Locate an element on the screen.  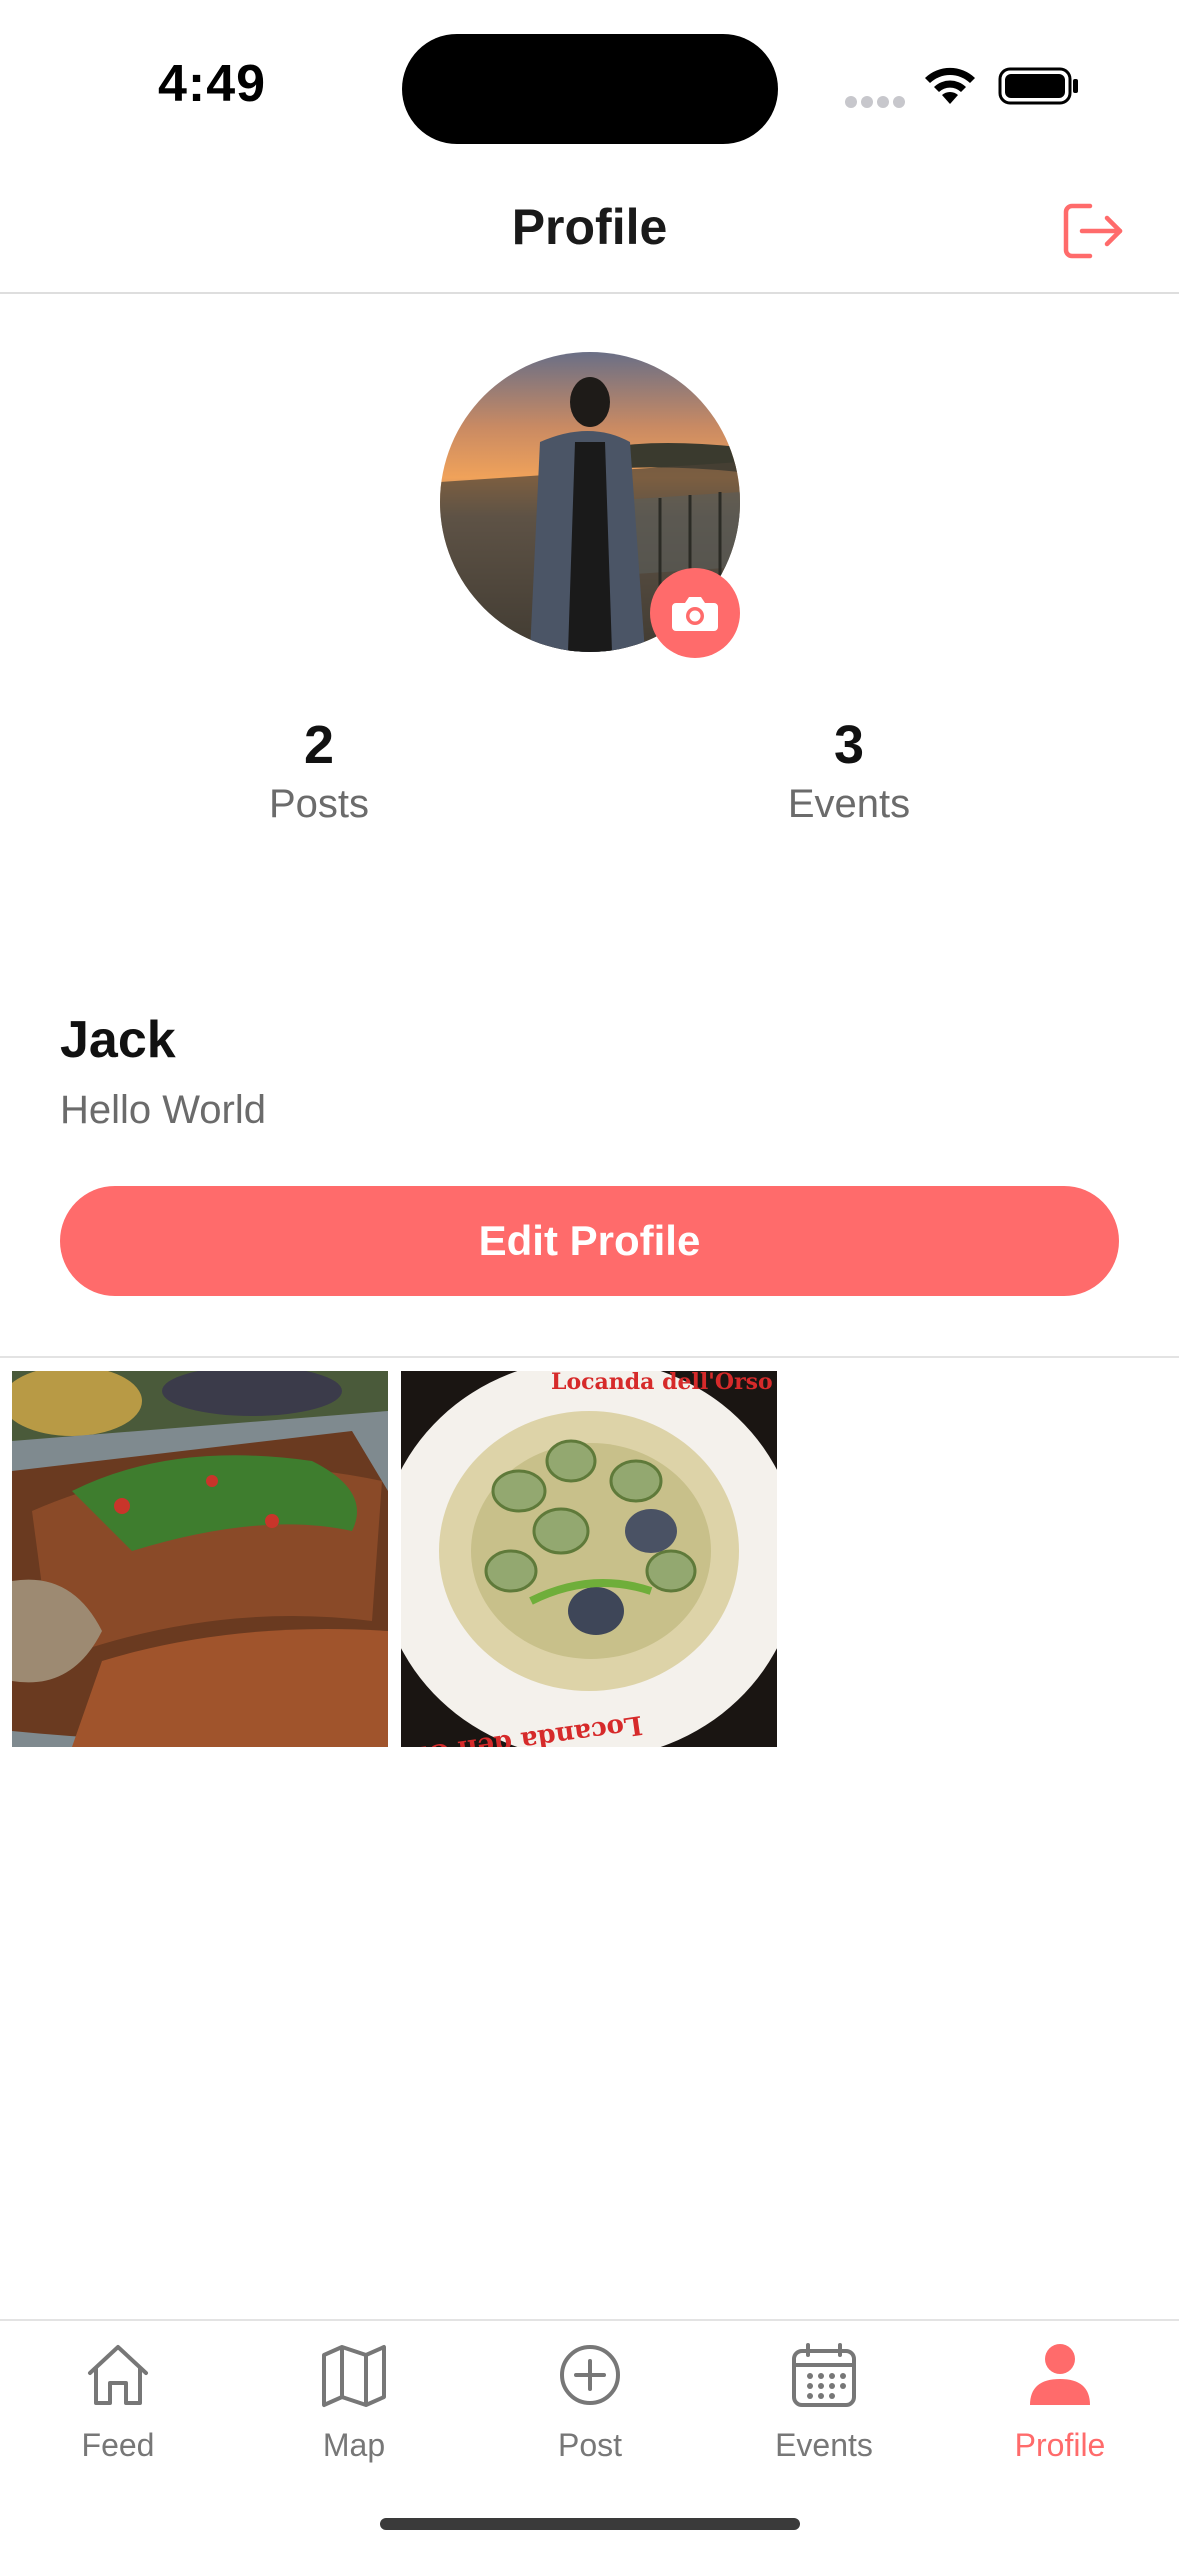
divider is located at coordinates (589, 1357).